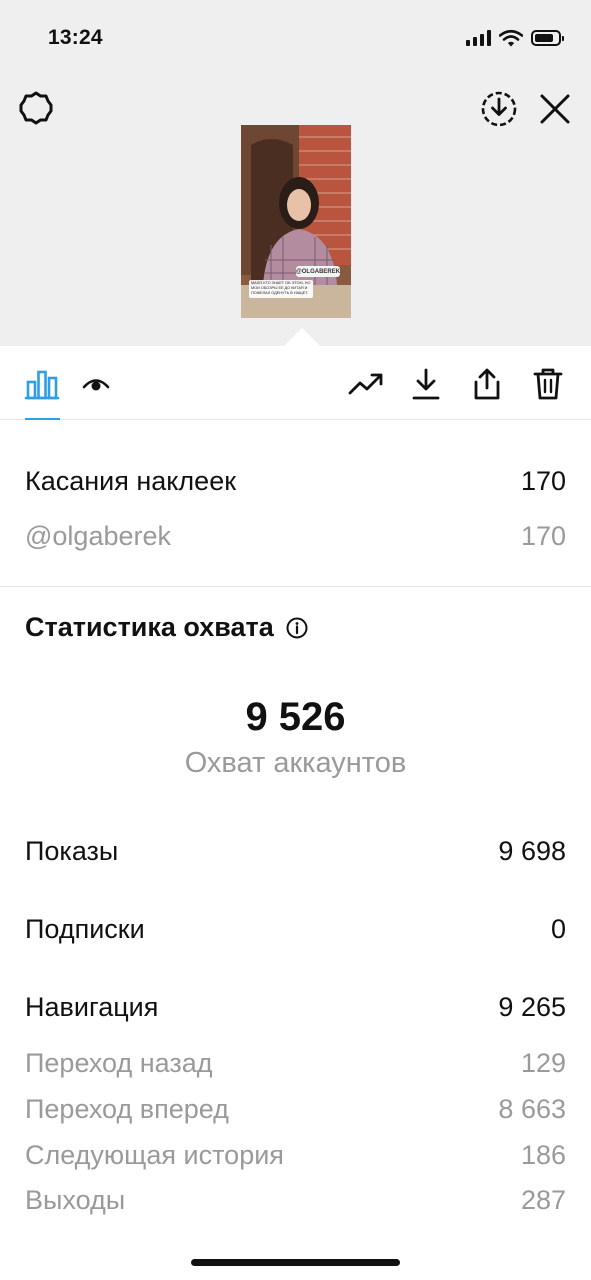 Image resolution: width=591 pixels, height=1280 pixels. Describe the element at coordinates (295, 1007) in the screenshot. I see `navigation-row: Навигация 9 265` at that location.